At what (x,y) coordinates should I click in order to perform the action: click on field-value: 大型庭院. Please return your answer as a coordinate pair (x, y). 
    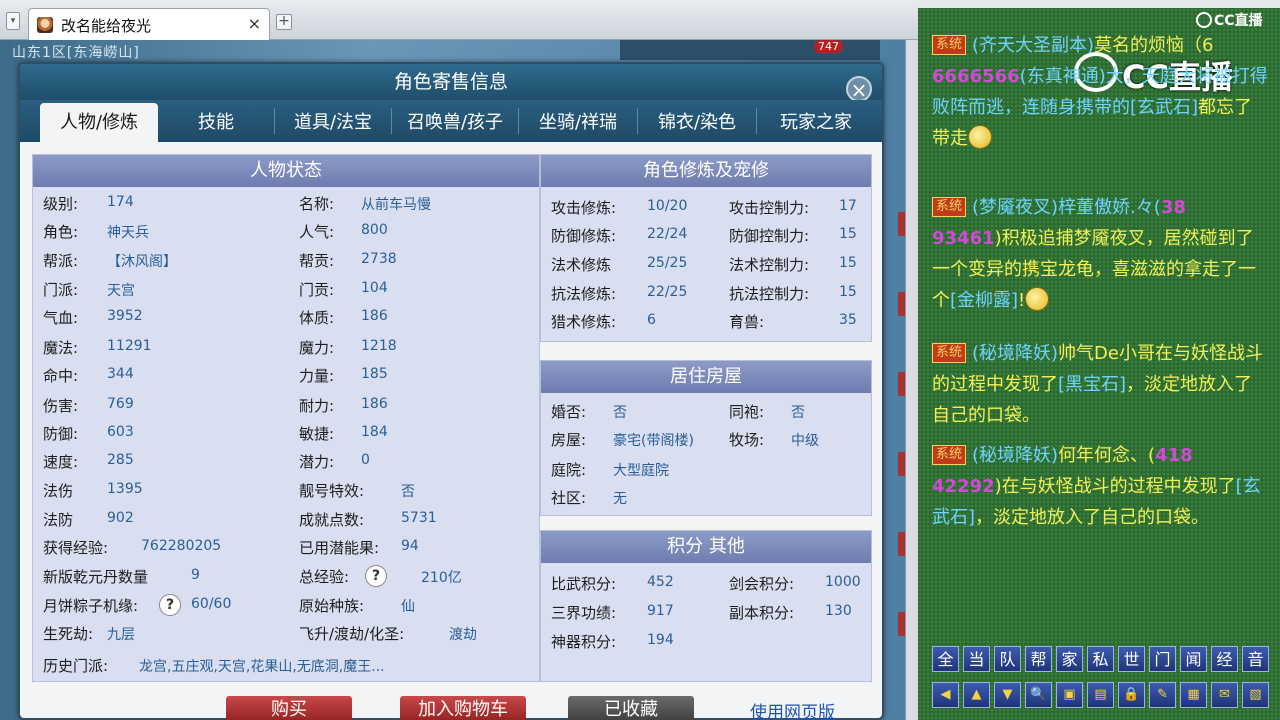
    Looking at the image, I should click on (641, 471).